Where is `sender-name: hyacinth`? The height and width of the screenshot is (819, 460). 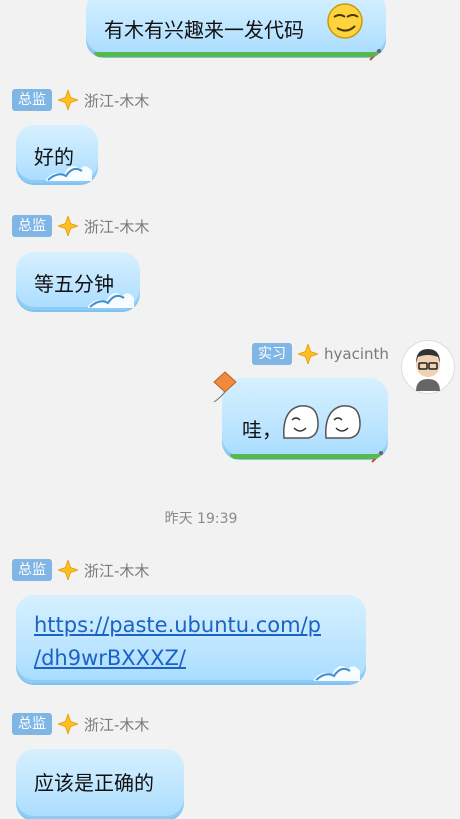 sender-name: hyacinth is located at coordinates (356, 354).